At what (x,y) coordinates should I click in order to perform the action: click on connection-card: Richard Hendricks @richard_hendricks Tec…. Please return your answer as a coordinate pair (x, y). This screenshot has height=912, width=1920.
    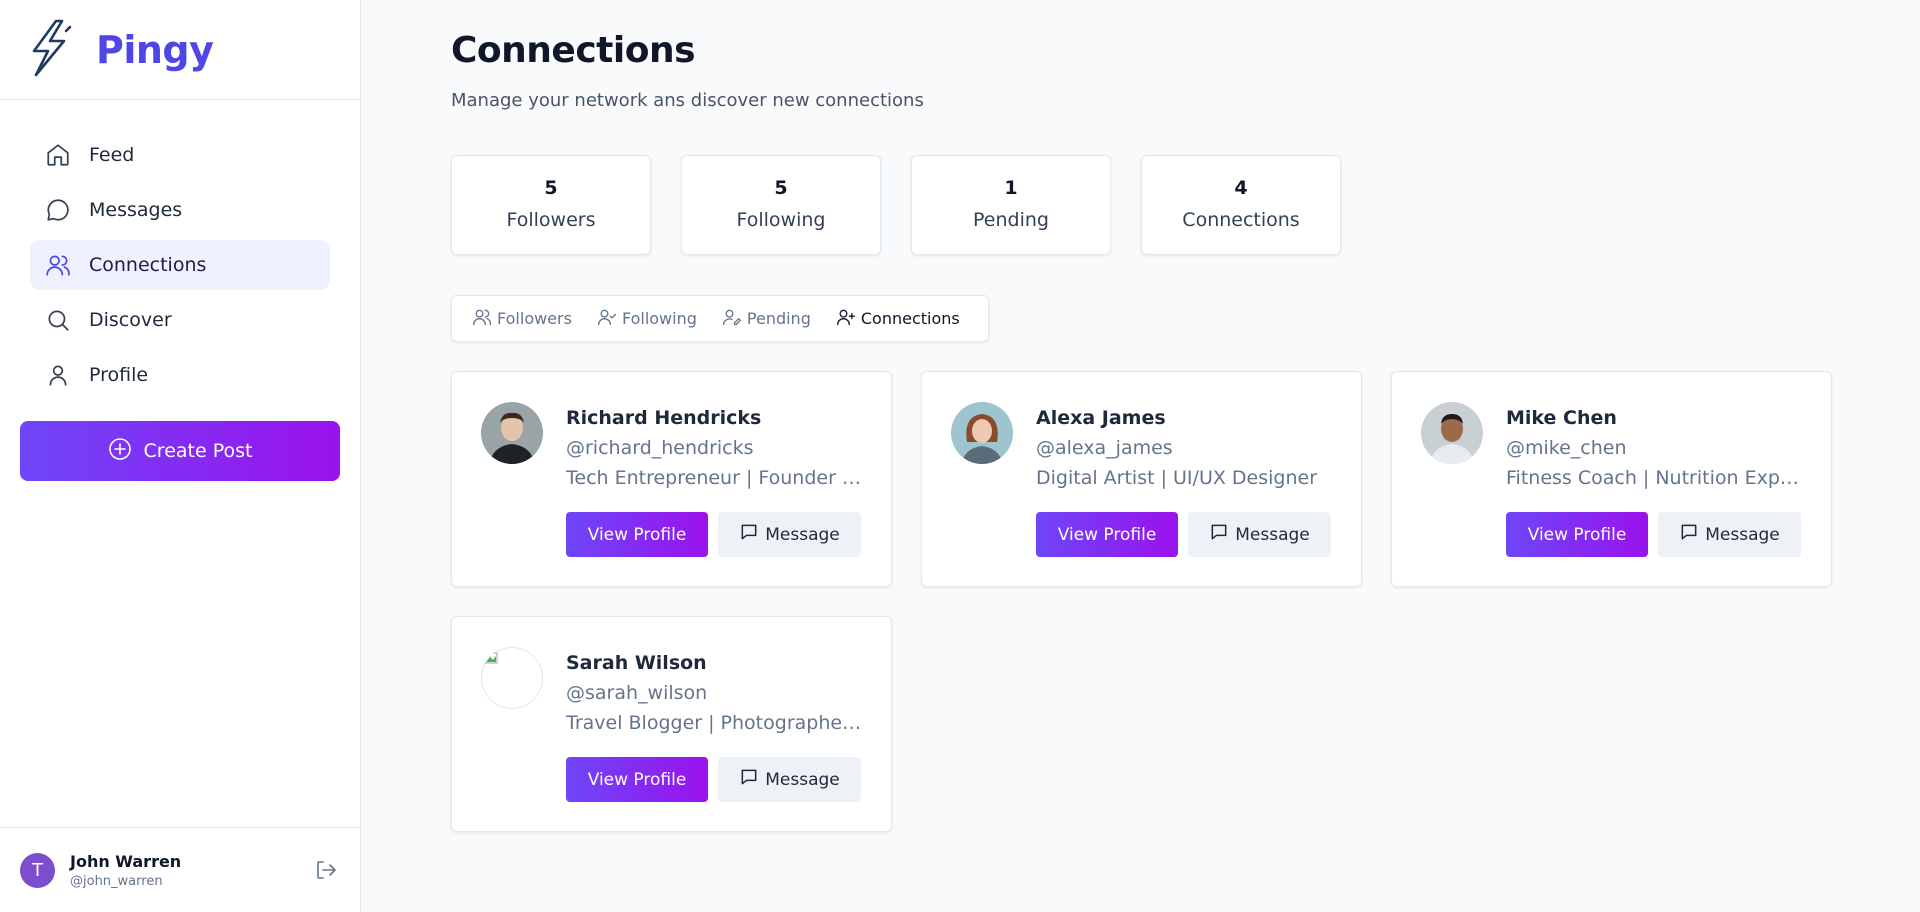
    Looking at the image, I should click on (671, 479).